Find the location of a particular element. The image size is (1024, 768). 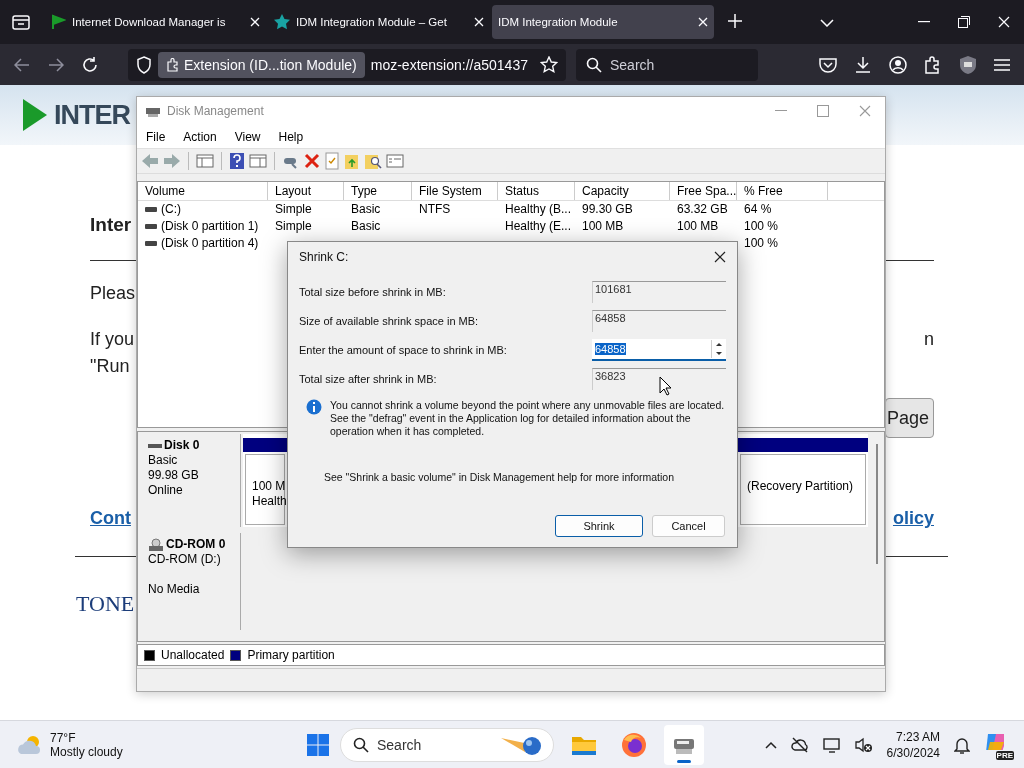

pane-icon is located at coordinates (205, 160).